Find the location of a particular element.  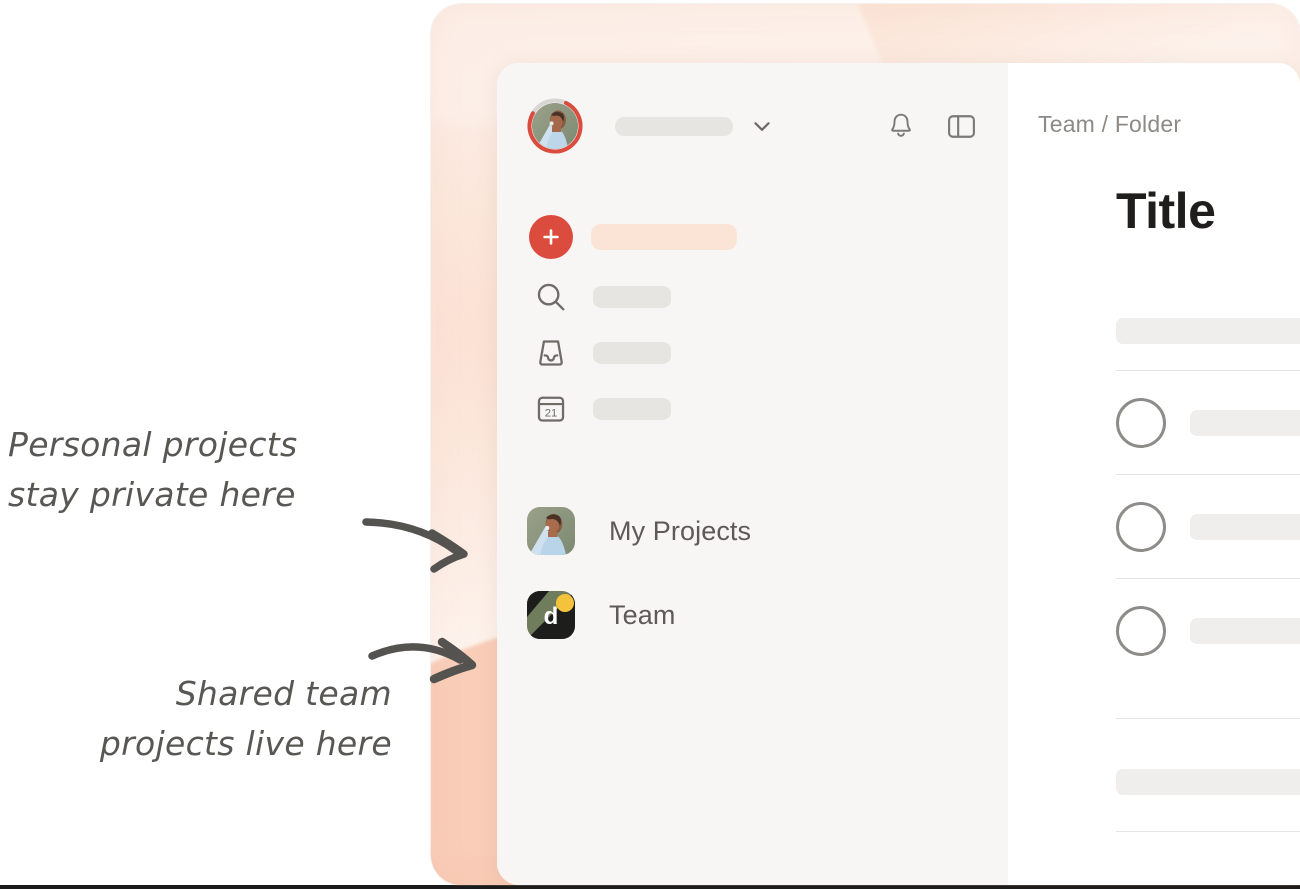

toggle-sidebar-button is located at coordinates (961, 126).